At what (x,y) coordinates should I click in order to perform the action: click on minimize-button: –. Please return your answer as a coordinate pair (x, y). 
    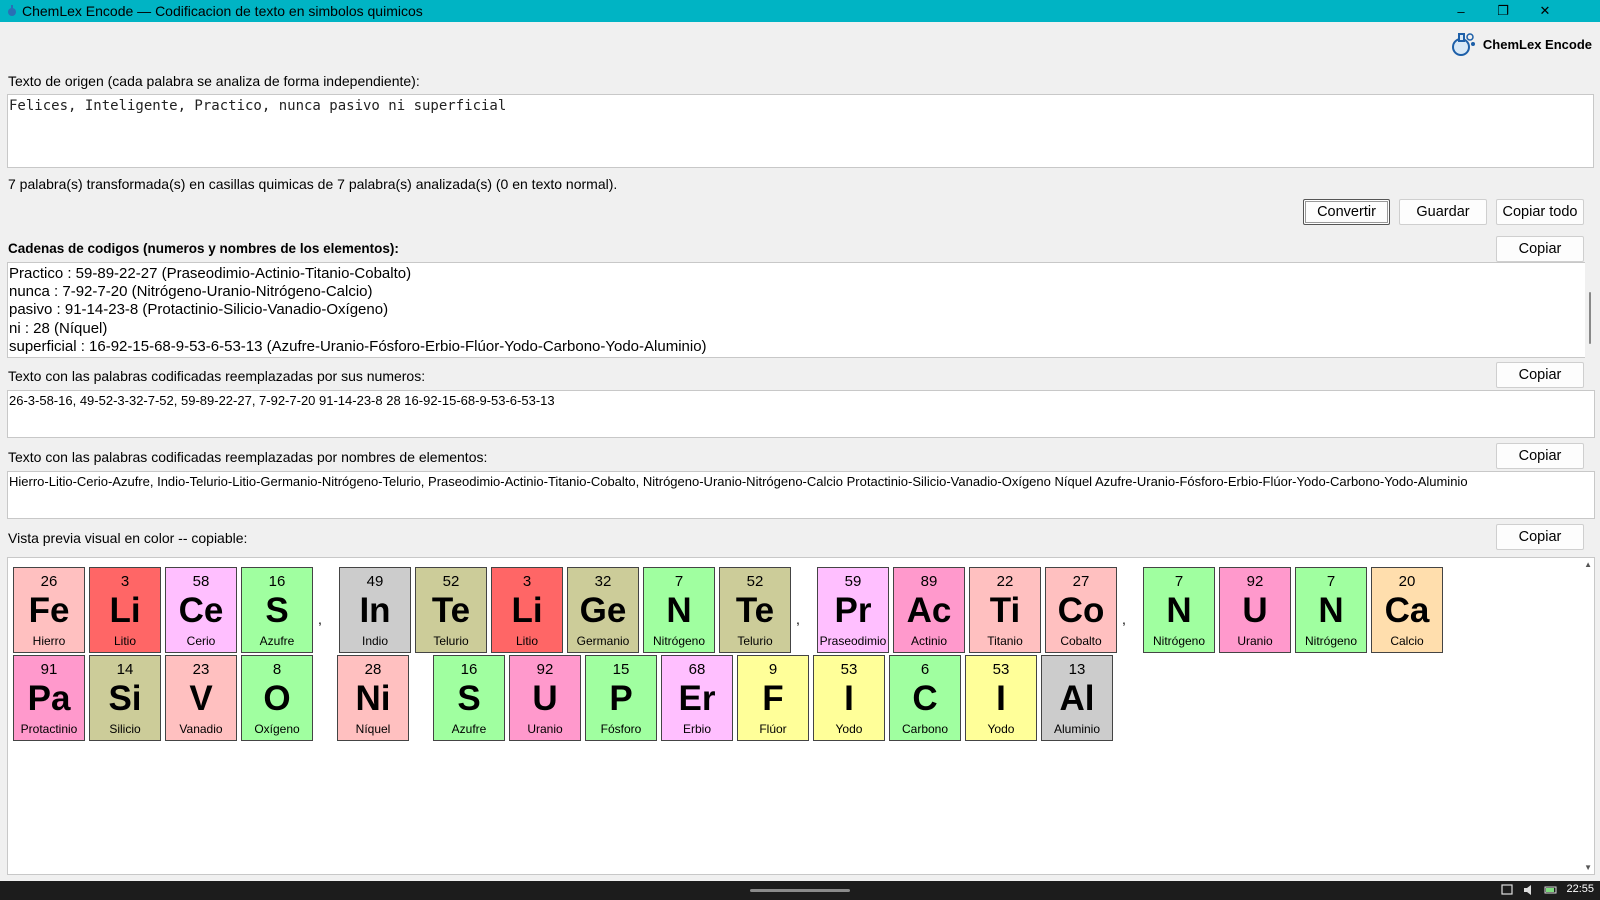
    Looking at the image, I should click on (1461, 11).